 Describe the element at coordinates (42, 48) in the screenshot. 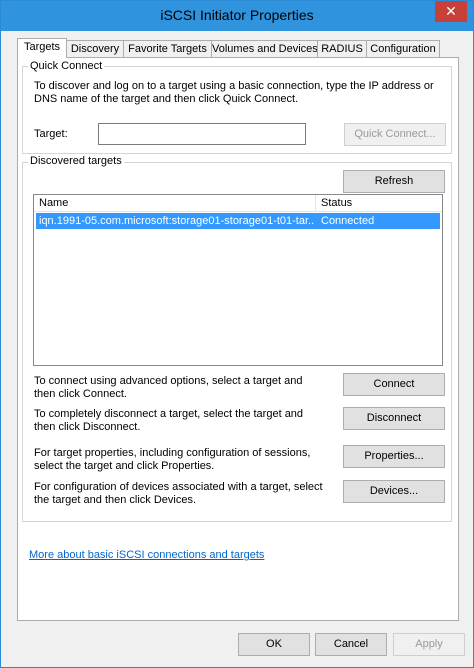

I see `tab-targets: Targets` at that location.